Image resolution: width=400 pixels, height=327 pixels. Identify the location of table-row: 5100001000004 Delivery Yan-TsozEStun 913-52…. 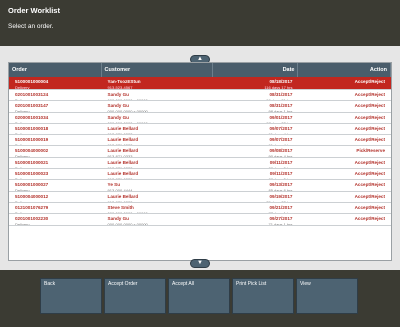
(200, 83).